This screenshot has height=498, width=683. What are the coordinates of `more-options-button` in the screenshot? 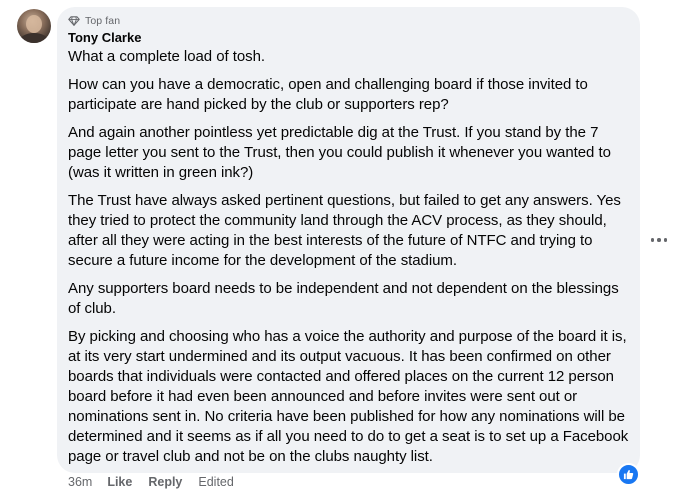 It's located at (659, 240).